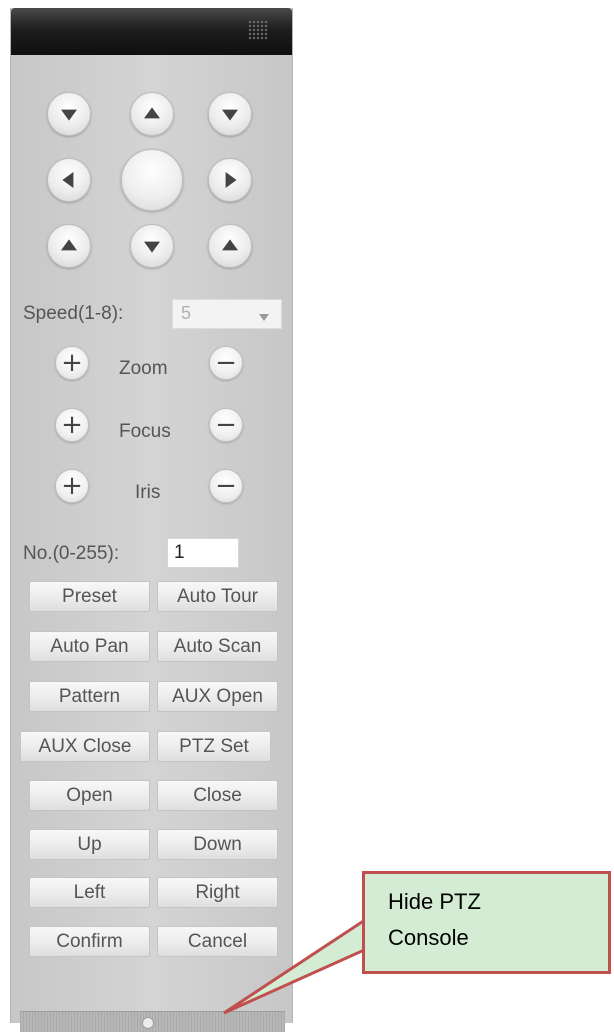 This screenshot has width=614, height=1032. What do you see at coordinates (308, 965) in the screenshot?
I see `callout-pointer` at bounding box center [308, 965].